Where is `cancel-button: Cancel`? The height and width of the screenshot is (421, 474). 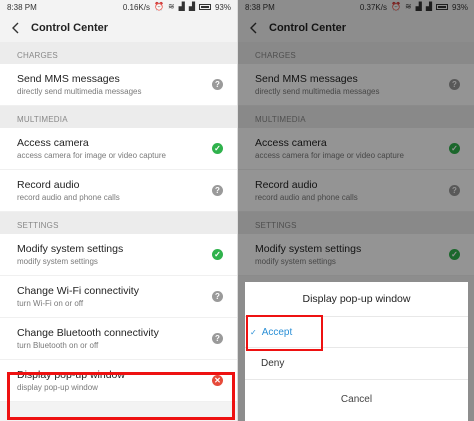
cancel-button: Cancel is located at coordinates (356, 399).